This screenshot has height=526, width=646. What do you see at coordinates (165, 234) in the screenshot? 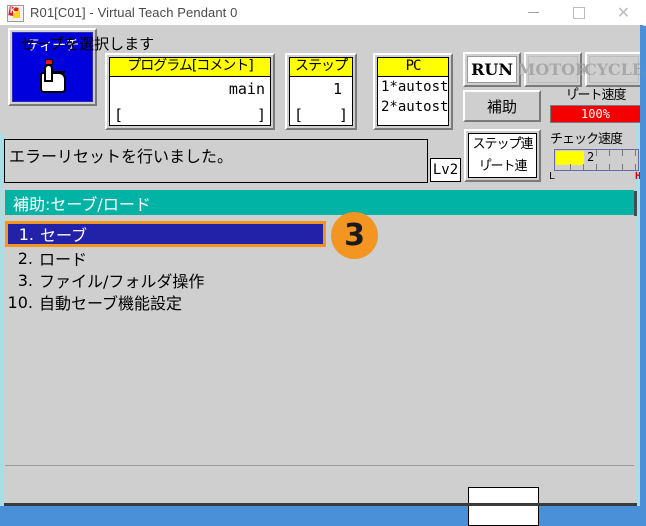
I see `menu-item-save: 1. セーブ` at bounding box center [165, 234].